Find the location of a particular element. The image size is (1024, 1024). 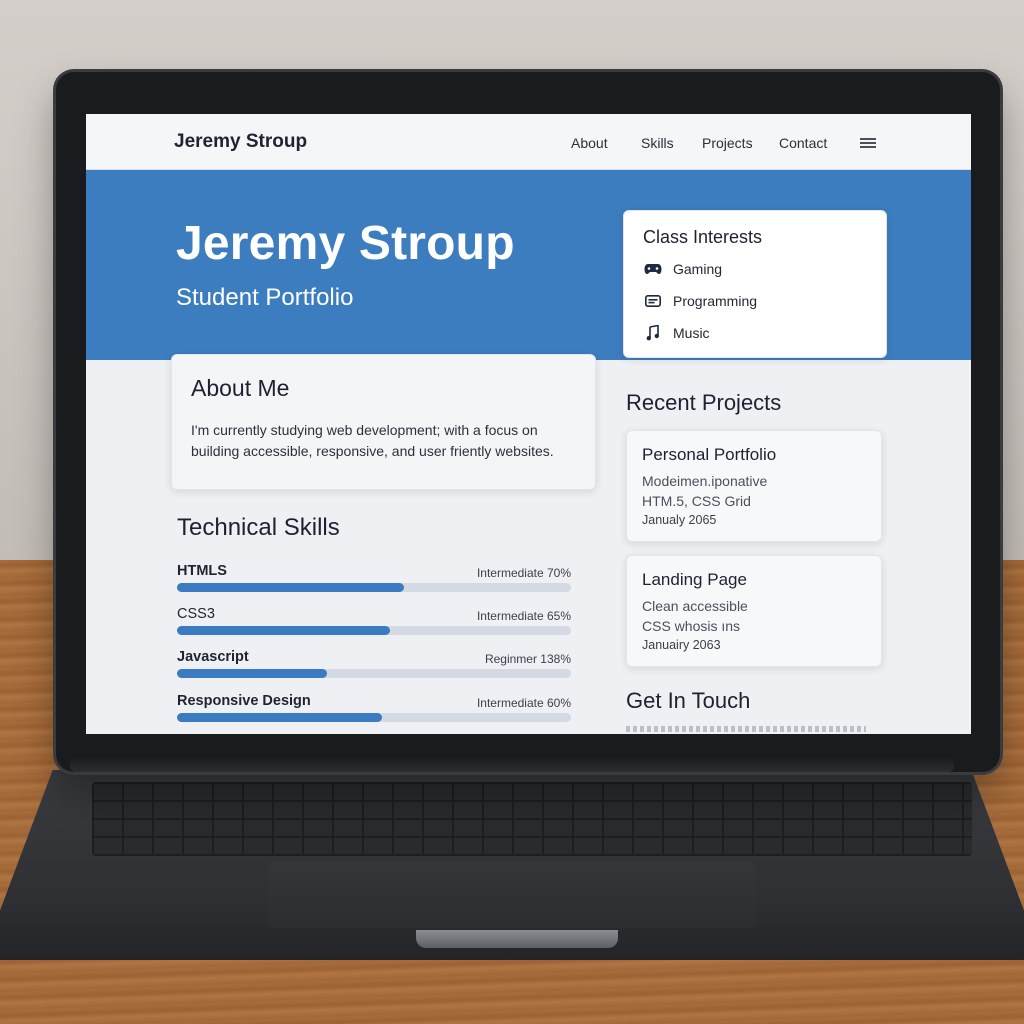

laptop-keyboard is located at coordinates (532, 819).